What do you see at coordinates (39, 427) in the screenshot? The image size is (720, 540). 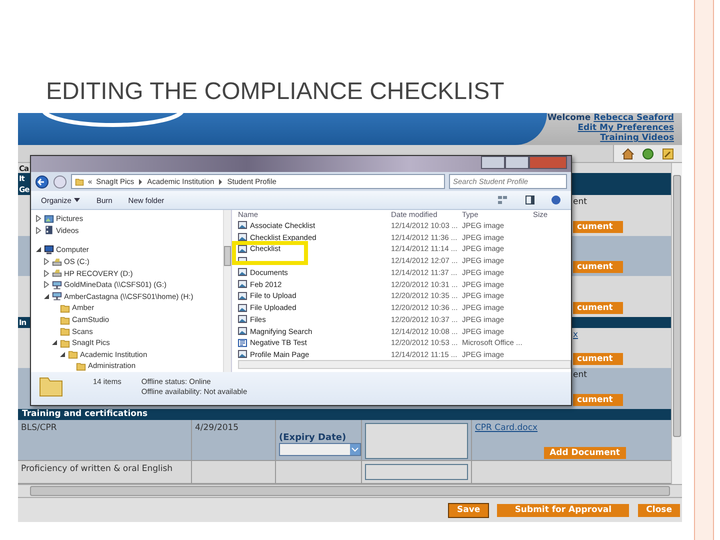 I see `row-label: BLS/CPR` at bounding box center [39, 427].